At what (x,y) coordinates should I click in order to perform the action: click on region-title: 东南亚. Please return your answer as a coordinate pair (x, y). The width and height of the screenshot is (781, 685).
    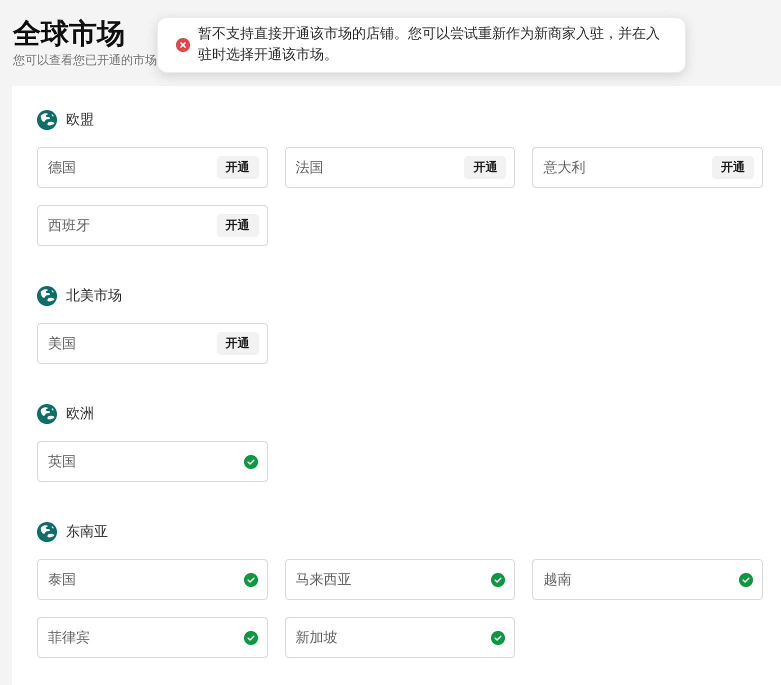
    Looking at the image, I should click on (87, 532).